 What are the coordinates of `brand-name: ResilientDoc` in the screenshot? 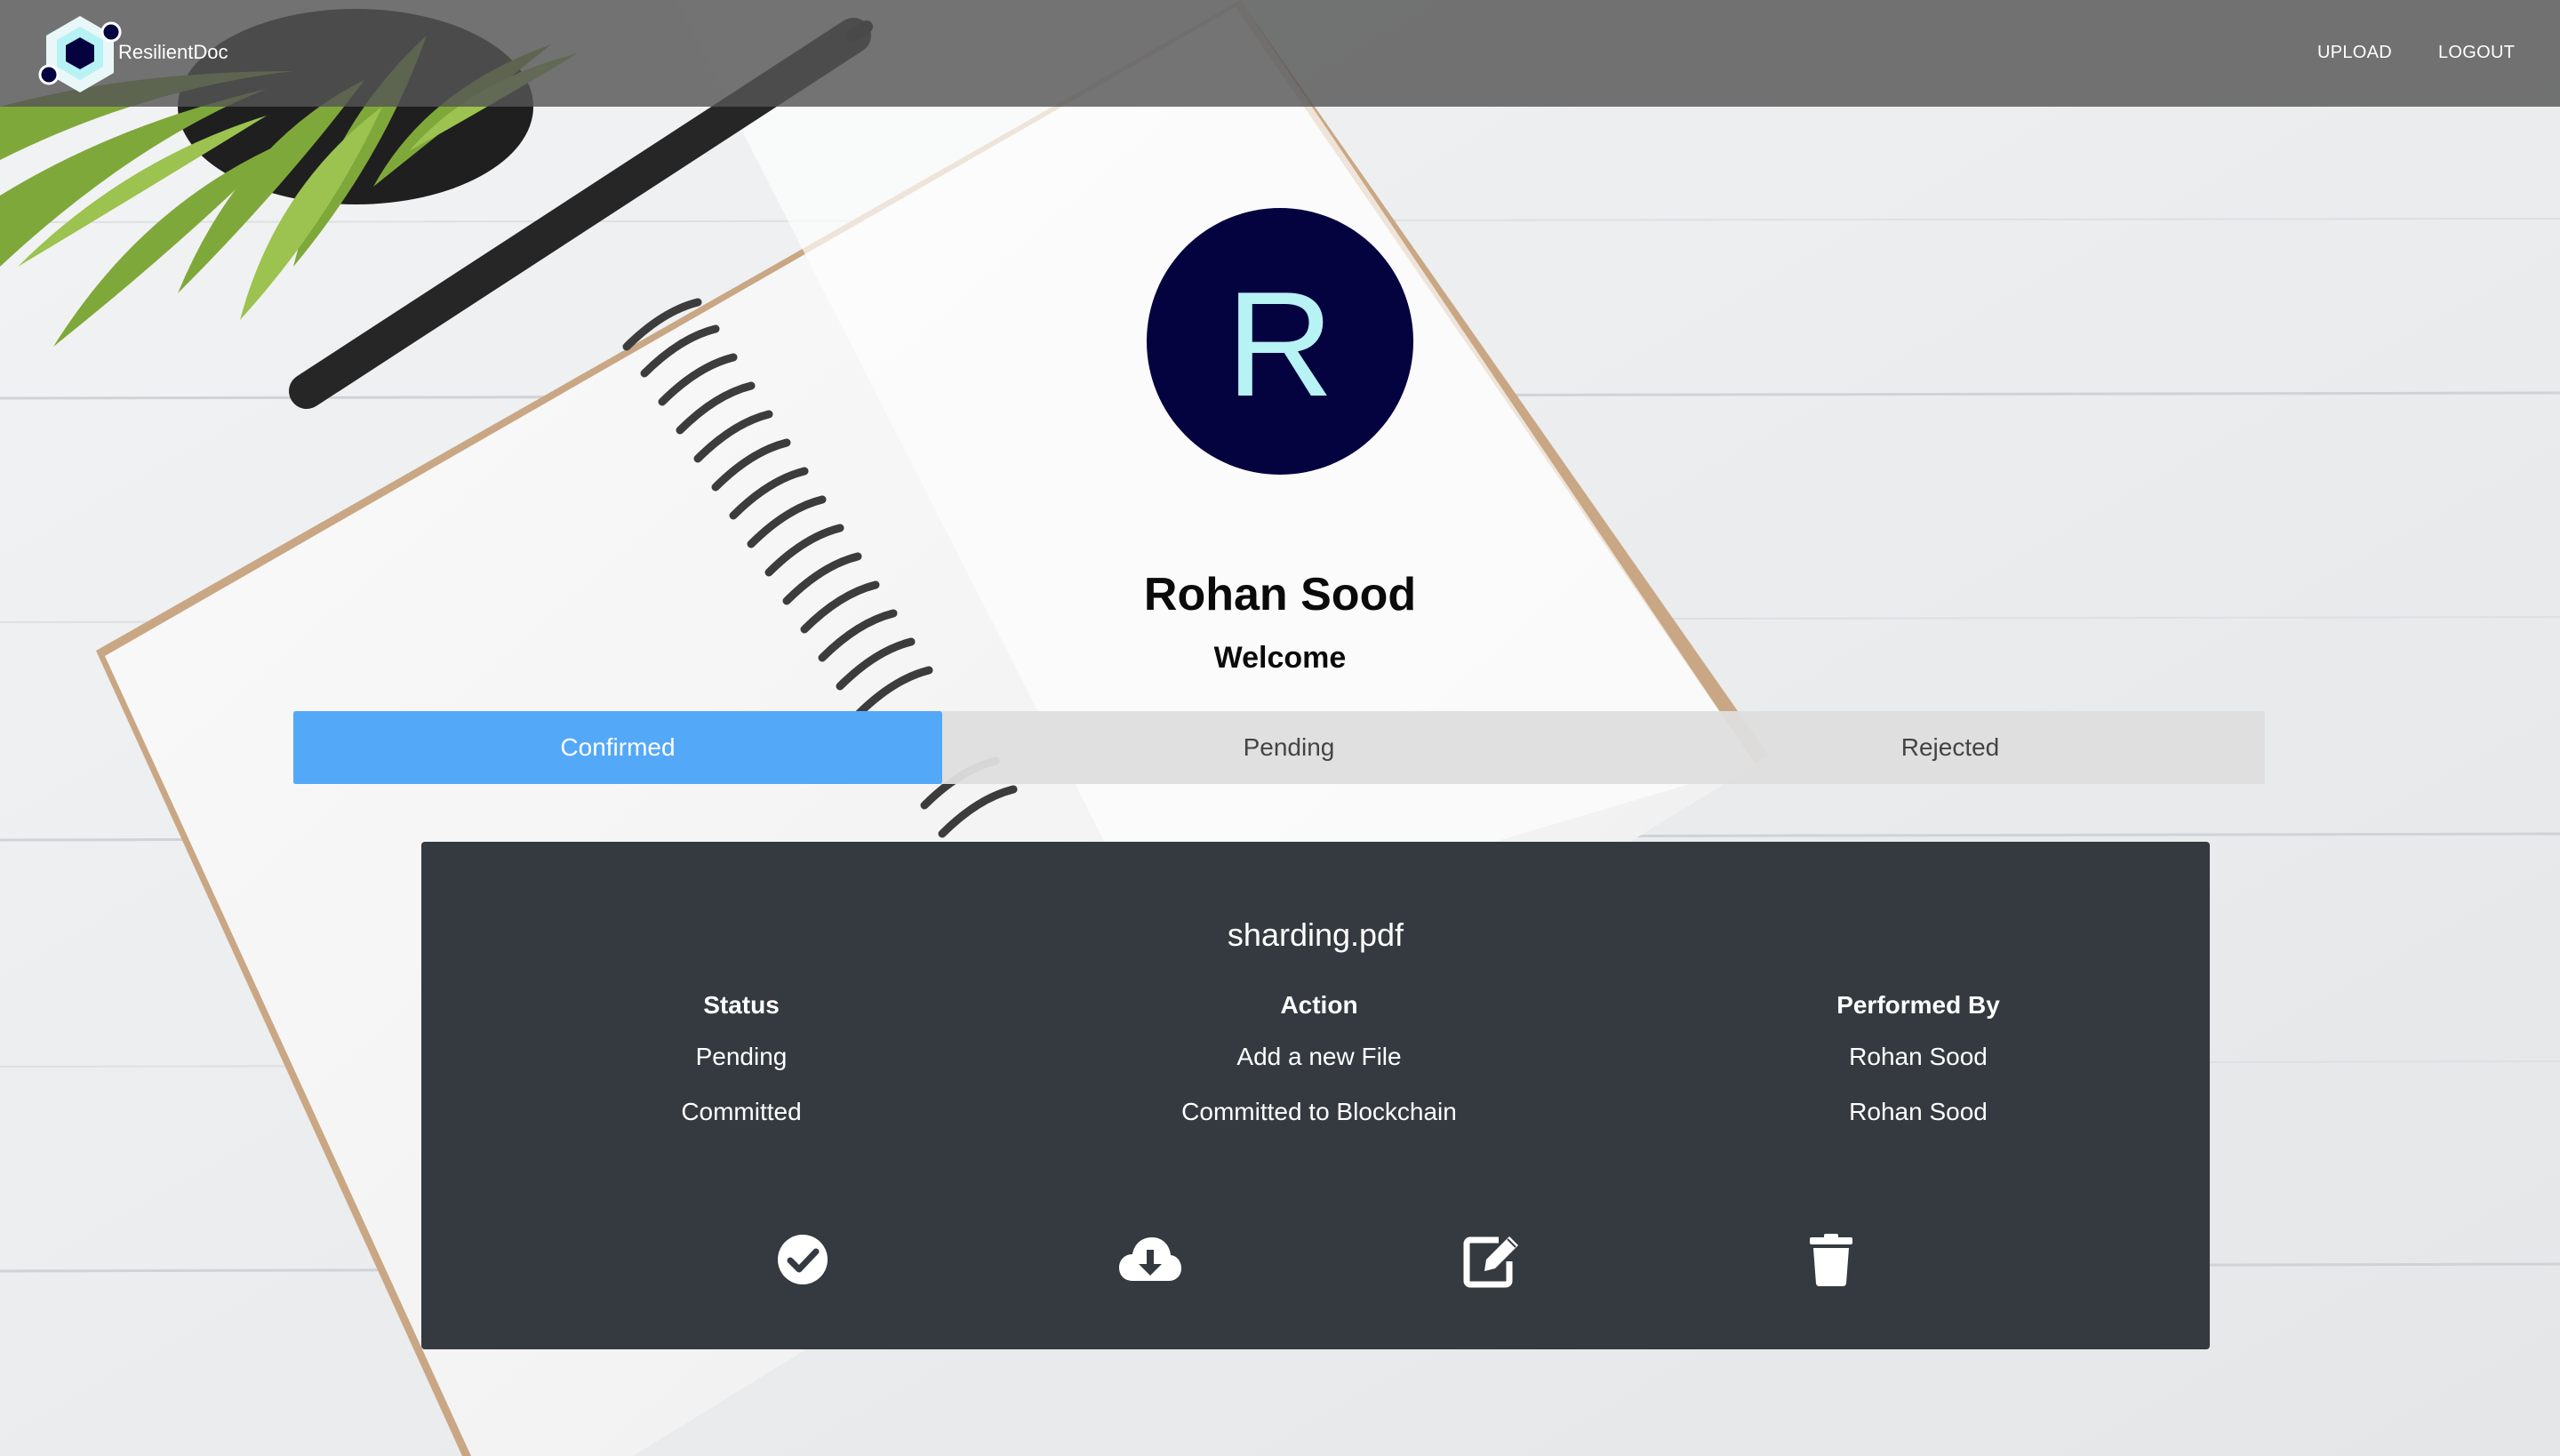 It's located at (173, 52).